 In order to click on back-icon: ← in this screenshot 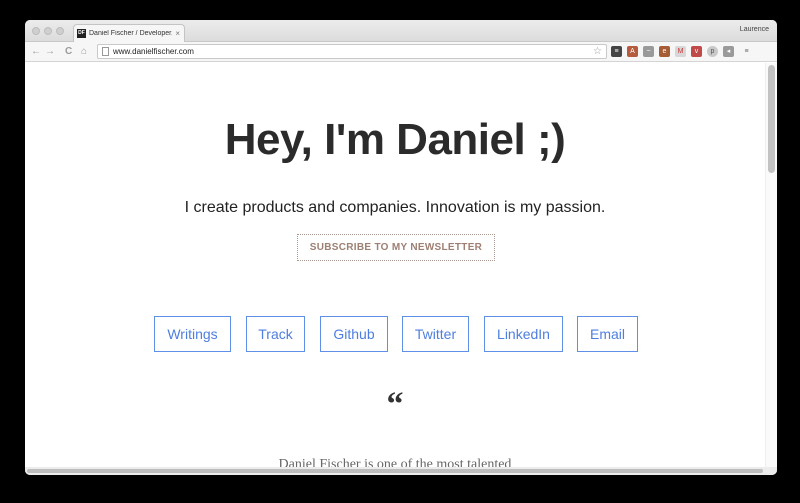, I will do `click(36, 52)`.